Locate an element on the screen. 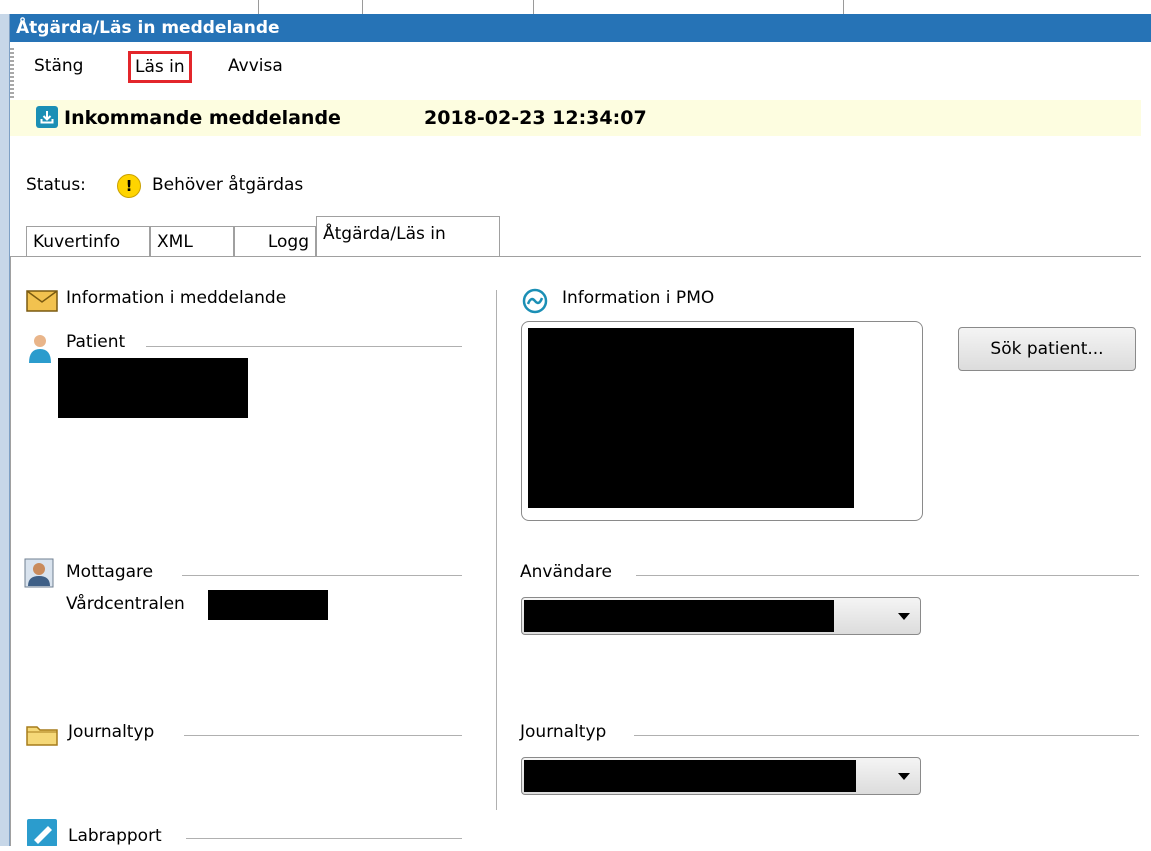  recipient-icon is located at coordinates (39, 575).